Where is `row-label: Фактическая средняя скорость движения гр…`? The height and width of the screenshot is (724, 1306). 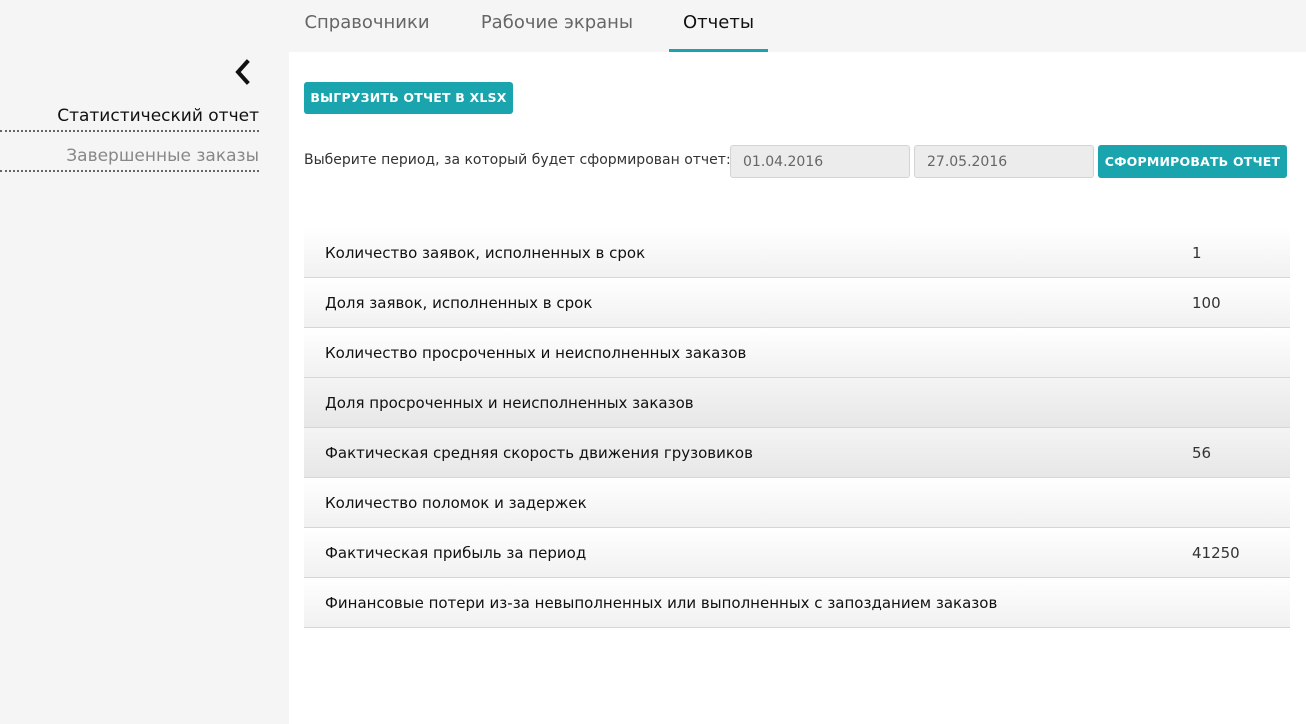 row-label: Фактическая средняя скорость движения гр… is located at coordinates (539, 453).